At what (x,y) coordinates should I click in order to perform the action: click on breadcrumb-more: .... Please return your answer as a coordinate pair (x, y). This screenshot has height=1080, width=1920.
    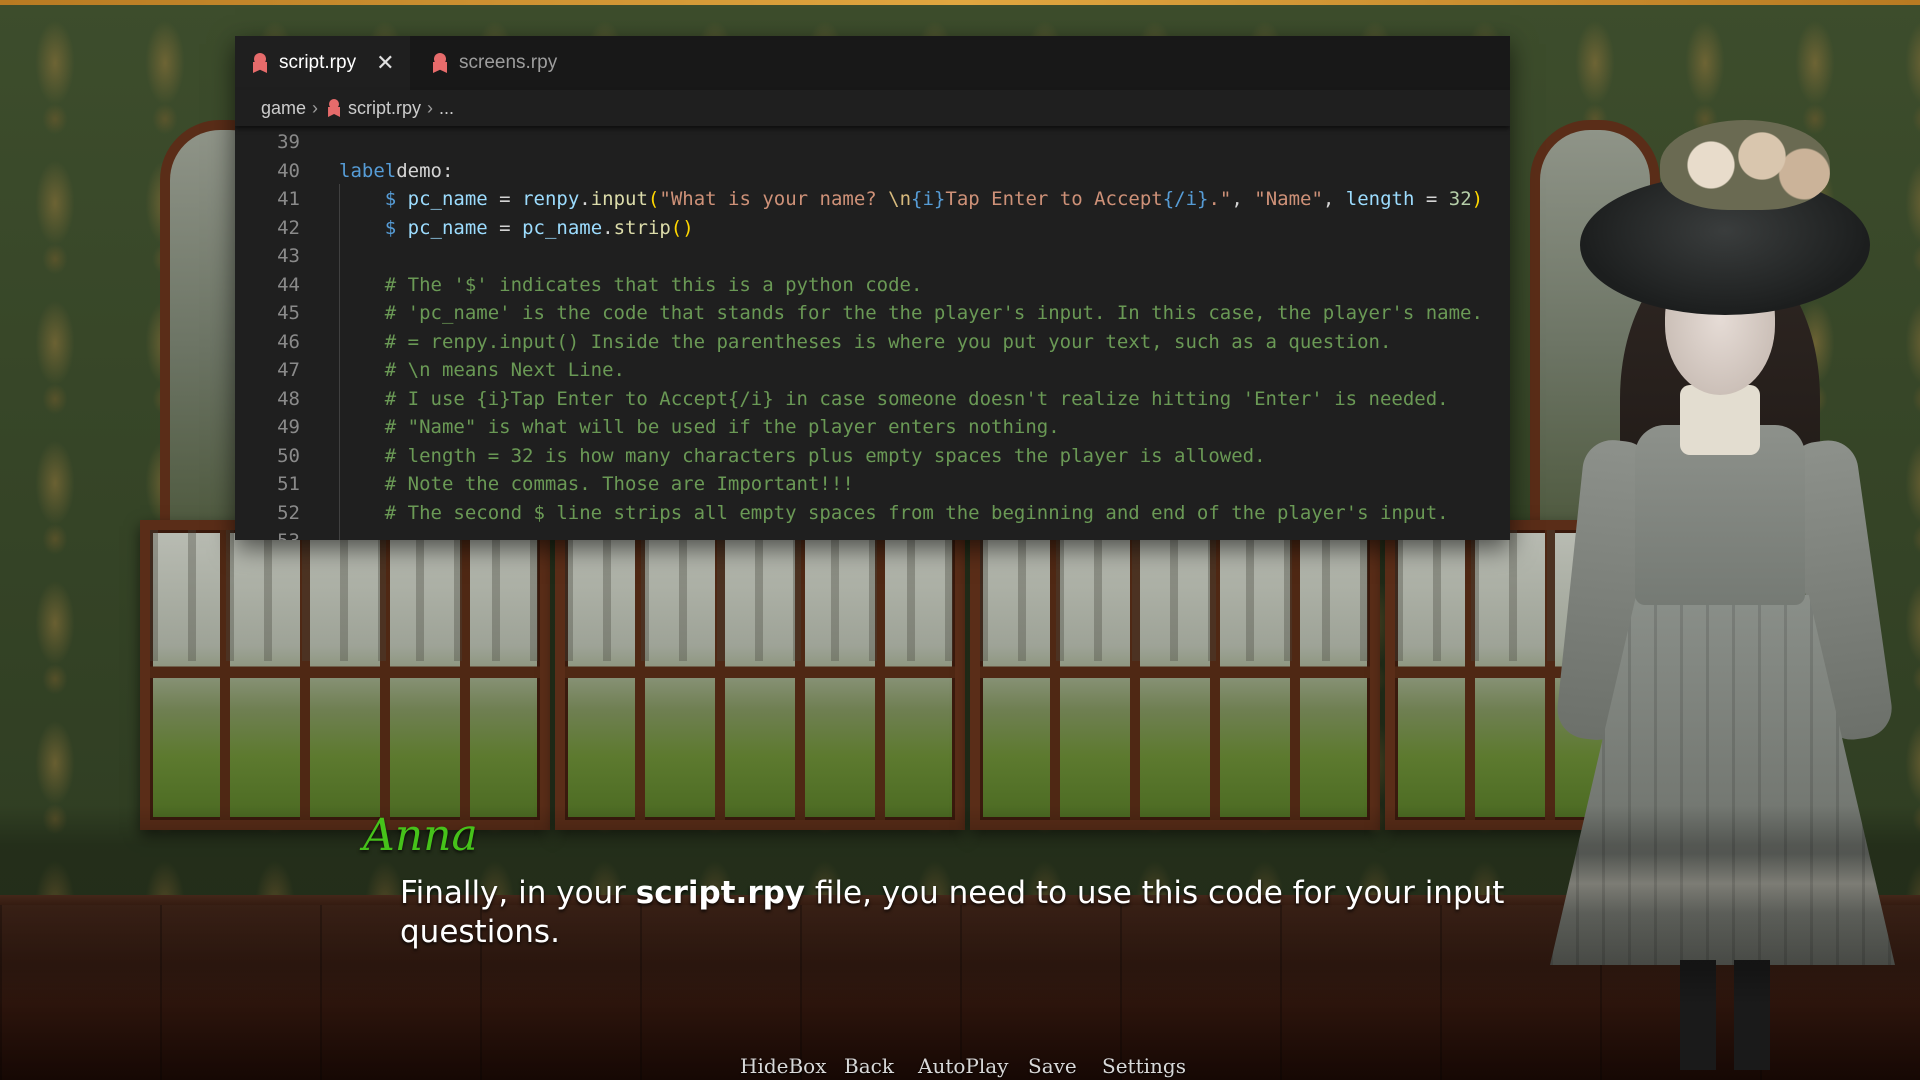
    Looking at the image, I should click on (446, 108).